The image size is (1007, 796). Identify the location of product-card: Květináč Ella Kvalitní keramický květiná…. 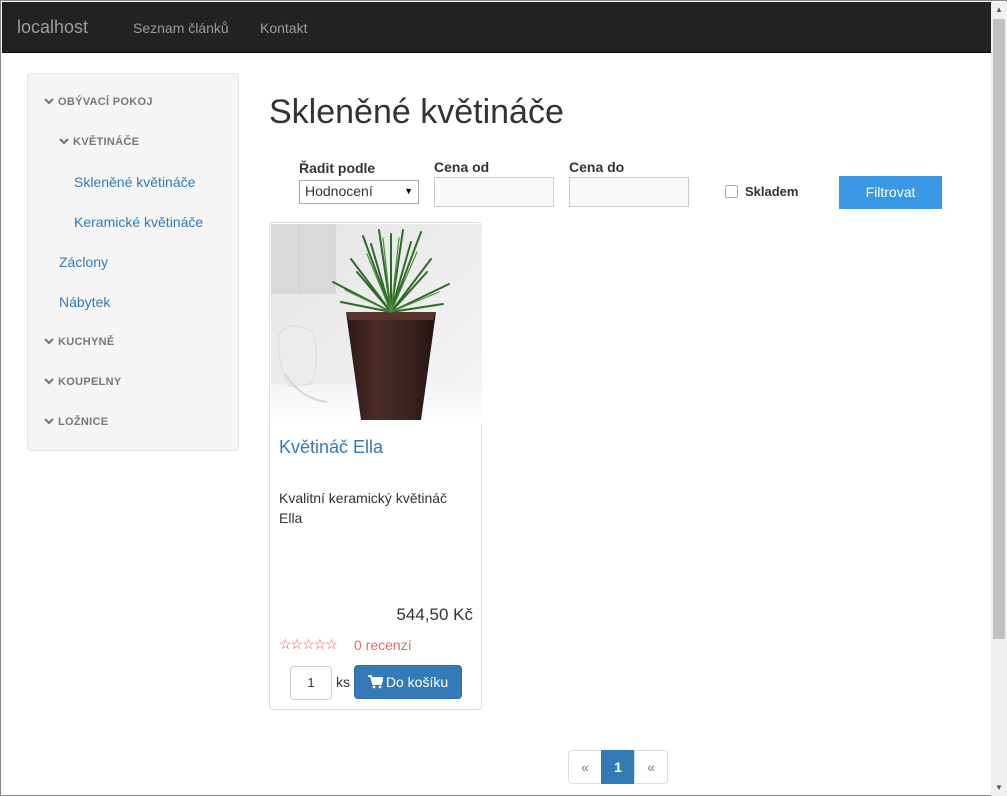
(375, 466).